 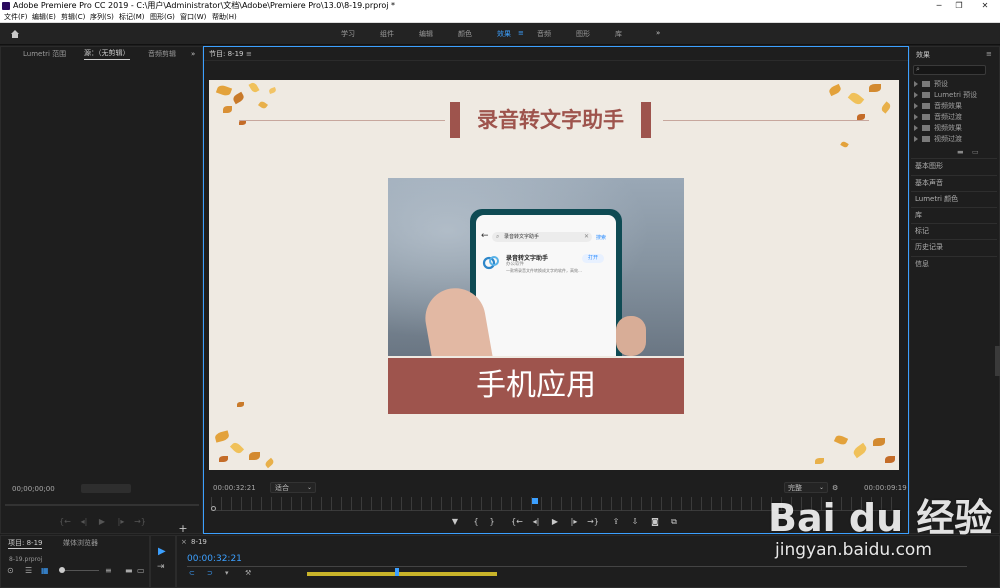 I want to click on effects-search-input: ⌕, so click(x=949, y=70).